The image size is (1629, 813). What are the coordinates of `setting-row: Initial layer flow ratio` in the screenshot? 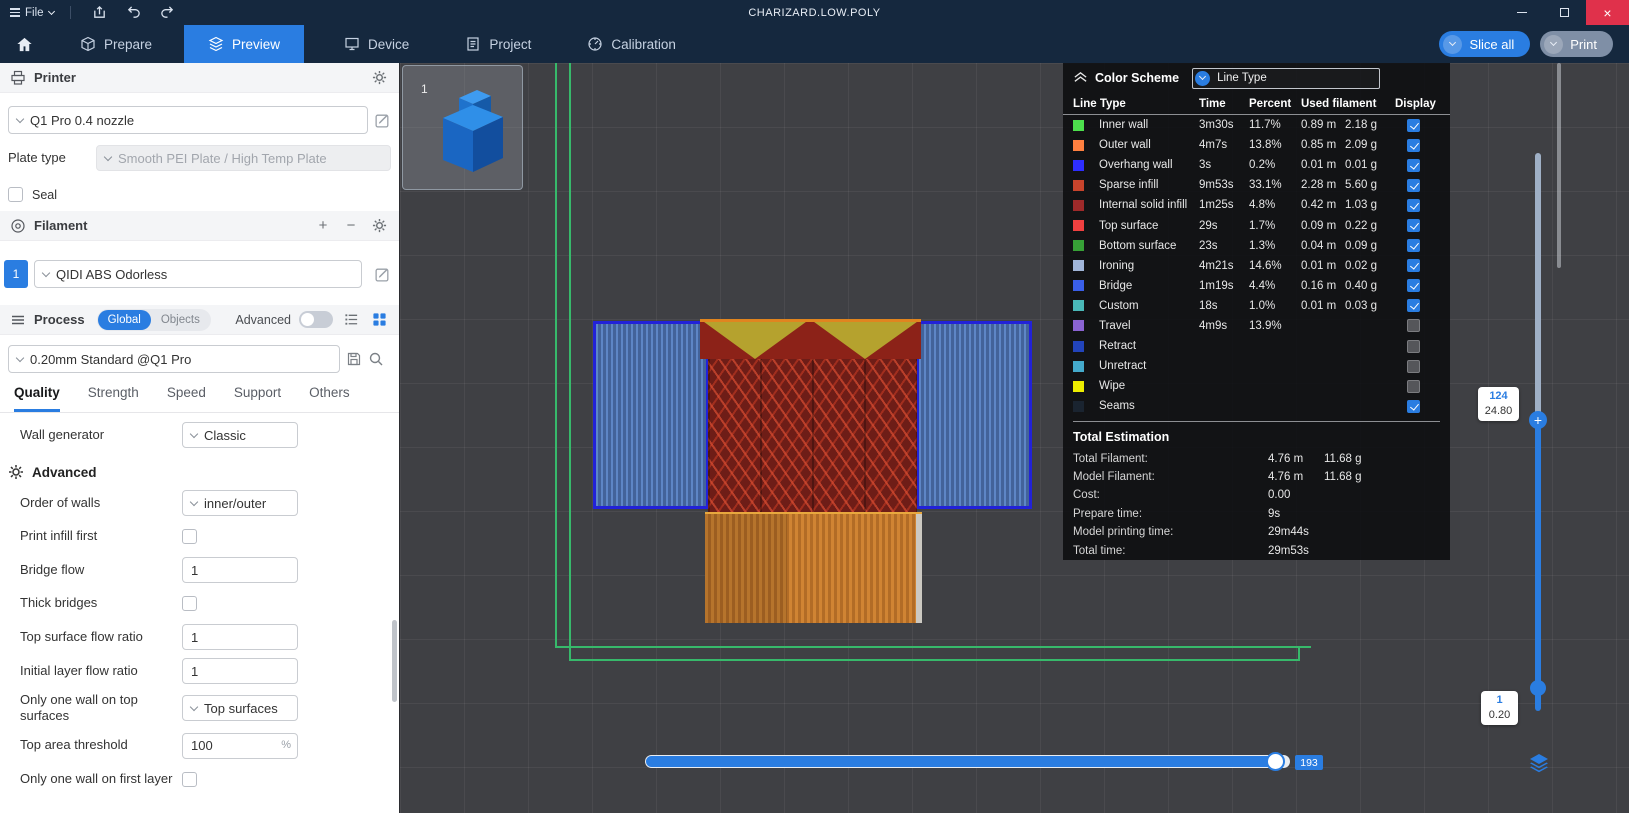 It's located at (199, 671).